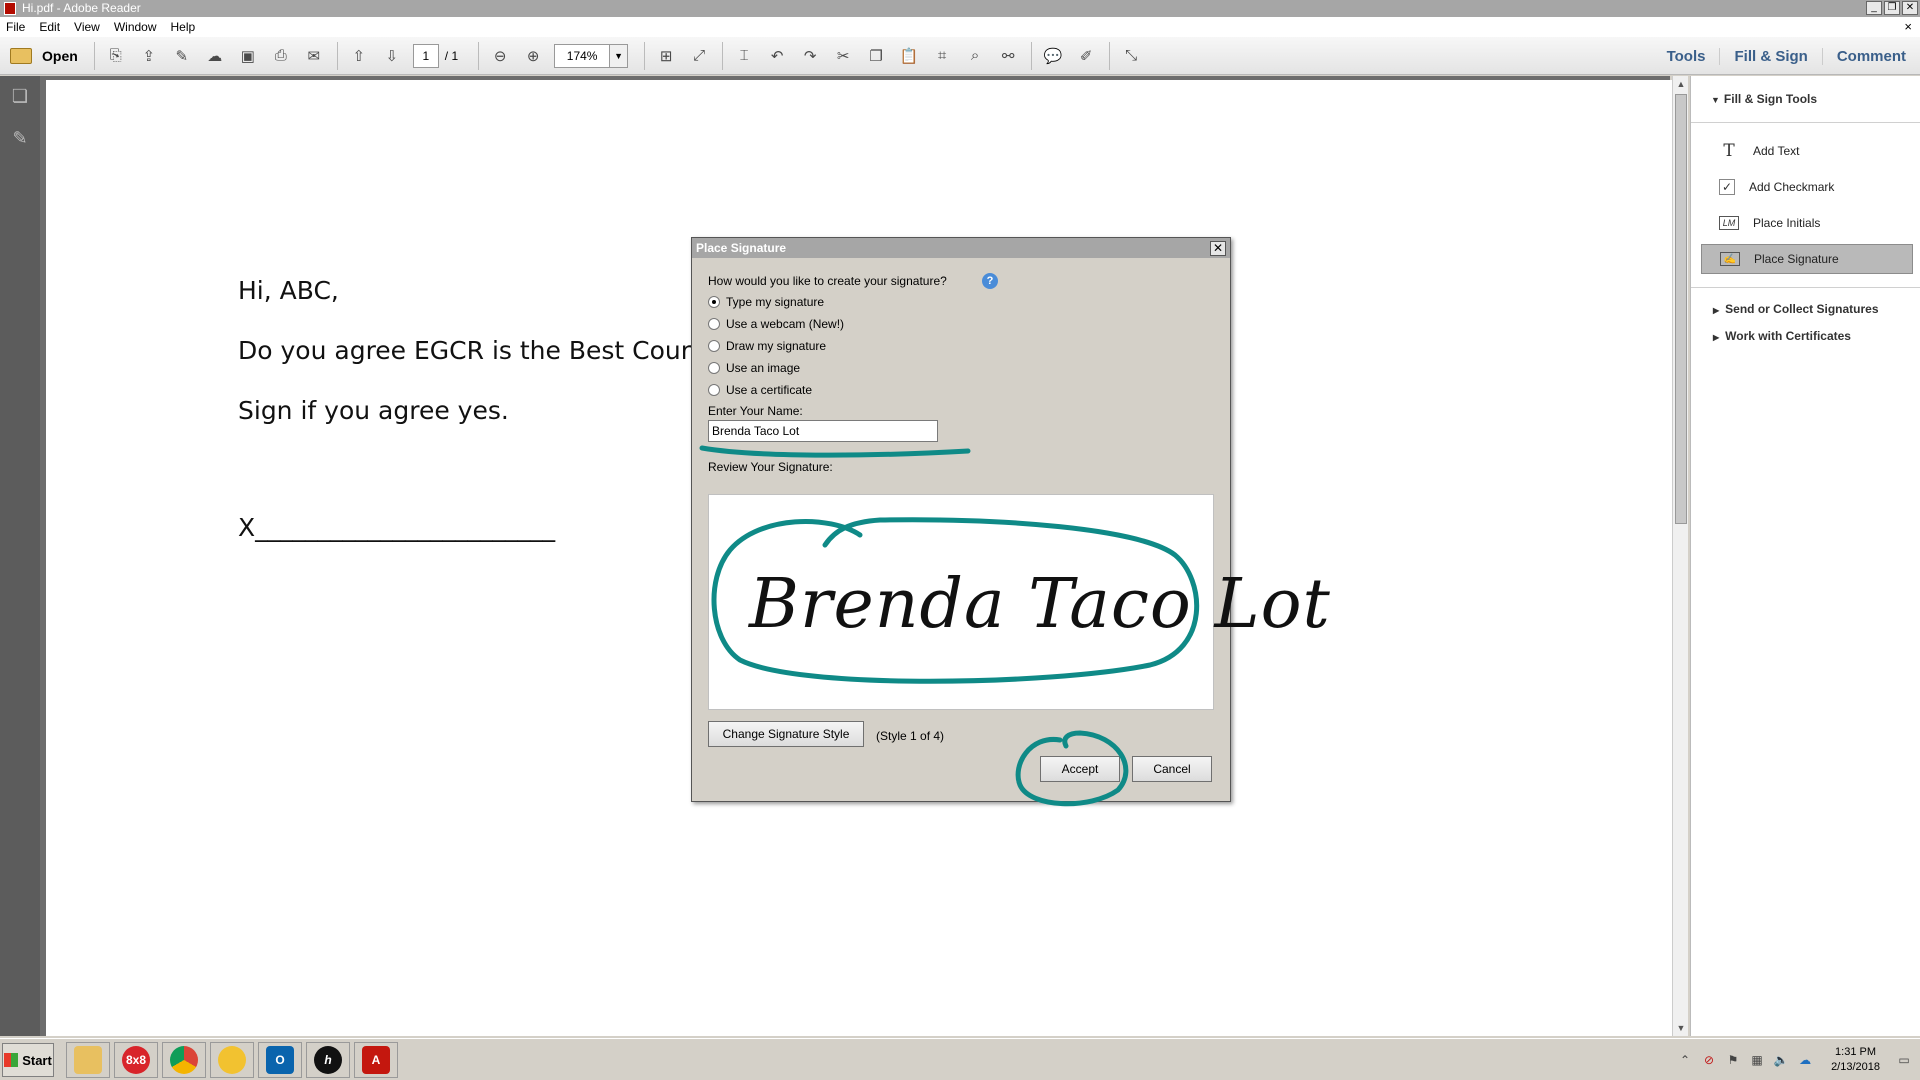 Image resolution: width=1920 pixels, height=1080 pixels. I want to click on snapshot-icon: ⌗, so click(942, 56).